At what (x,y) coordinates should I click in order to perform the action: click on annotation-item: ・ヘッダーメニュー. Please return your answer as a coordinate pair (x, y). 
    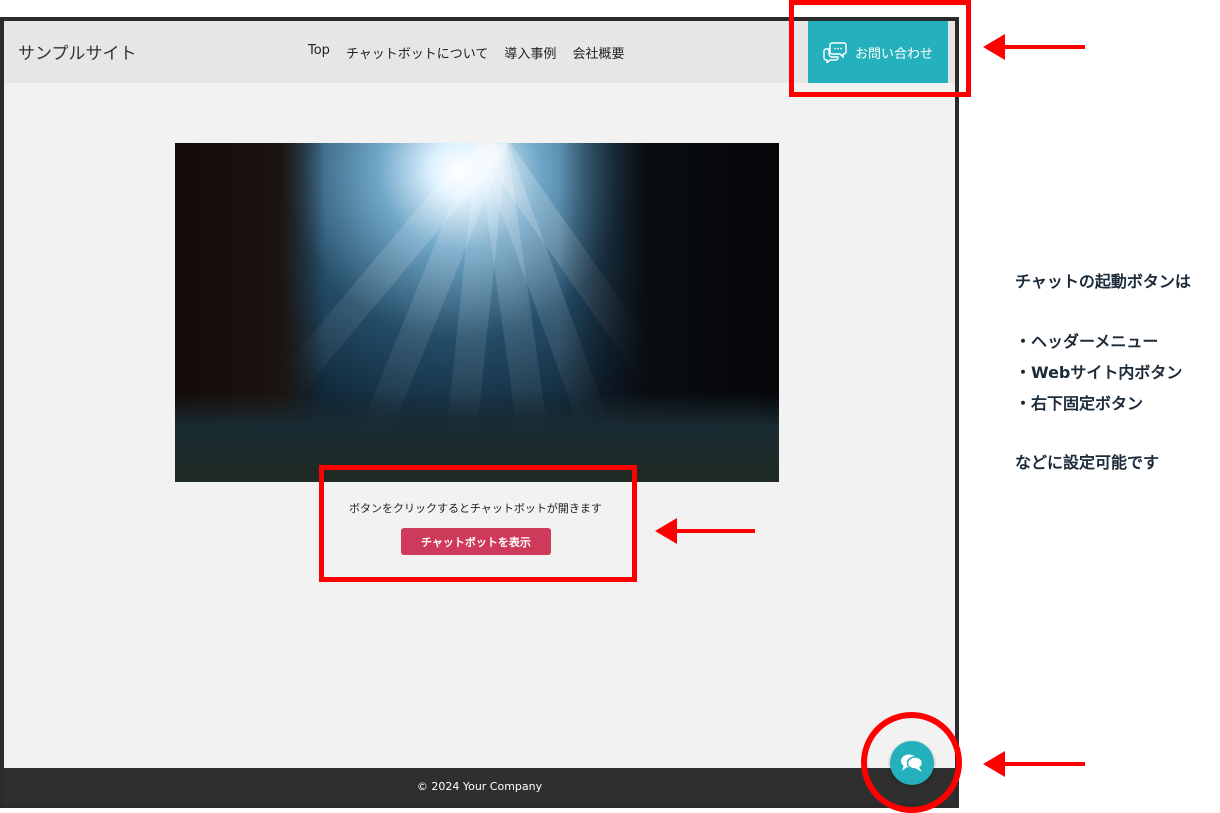
    Looking at the image, I should click on (1087, 341).